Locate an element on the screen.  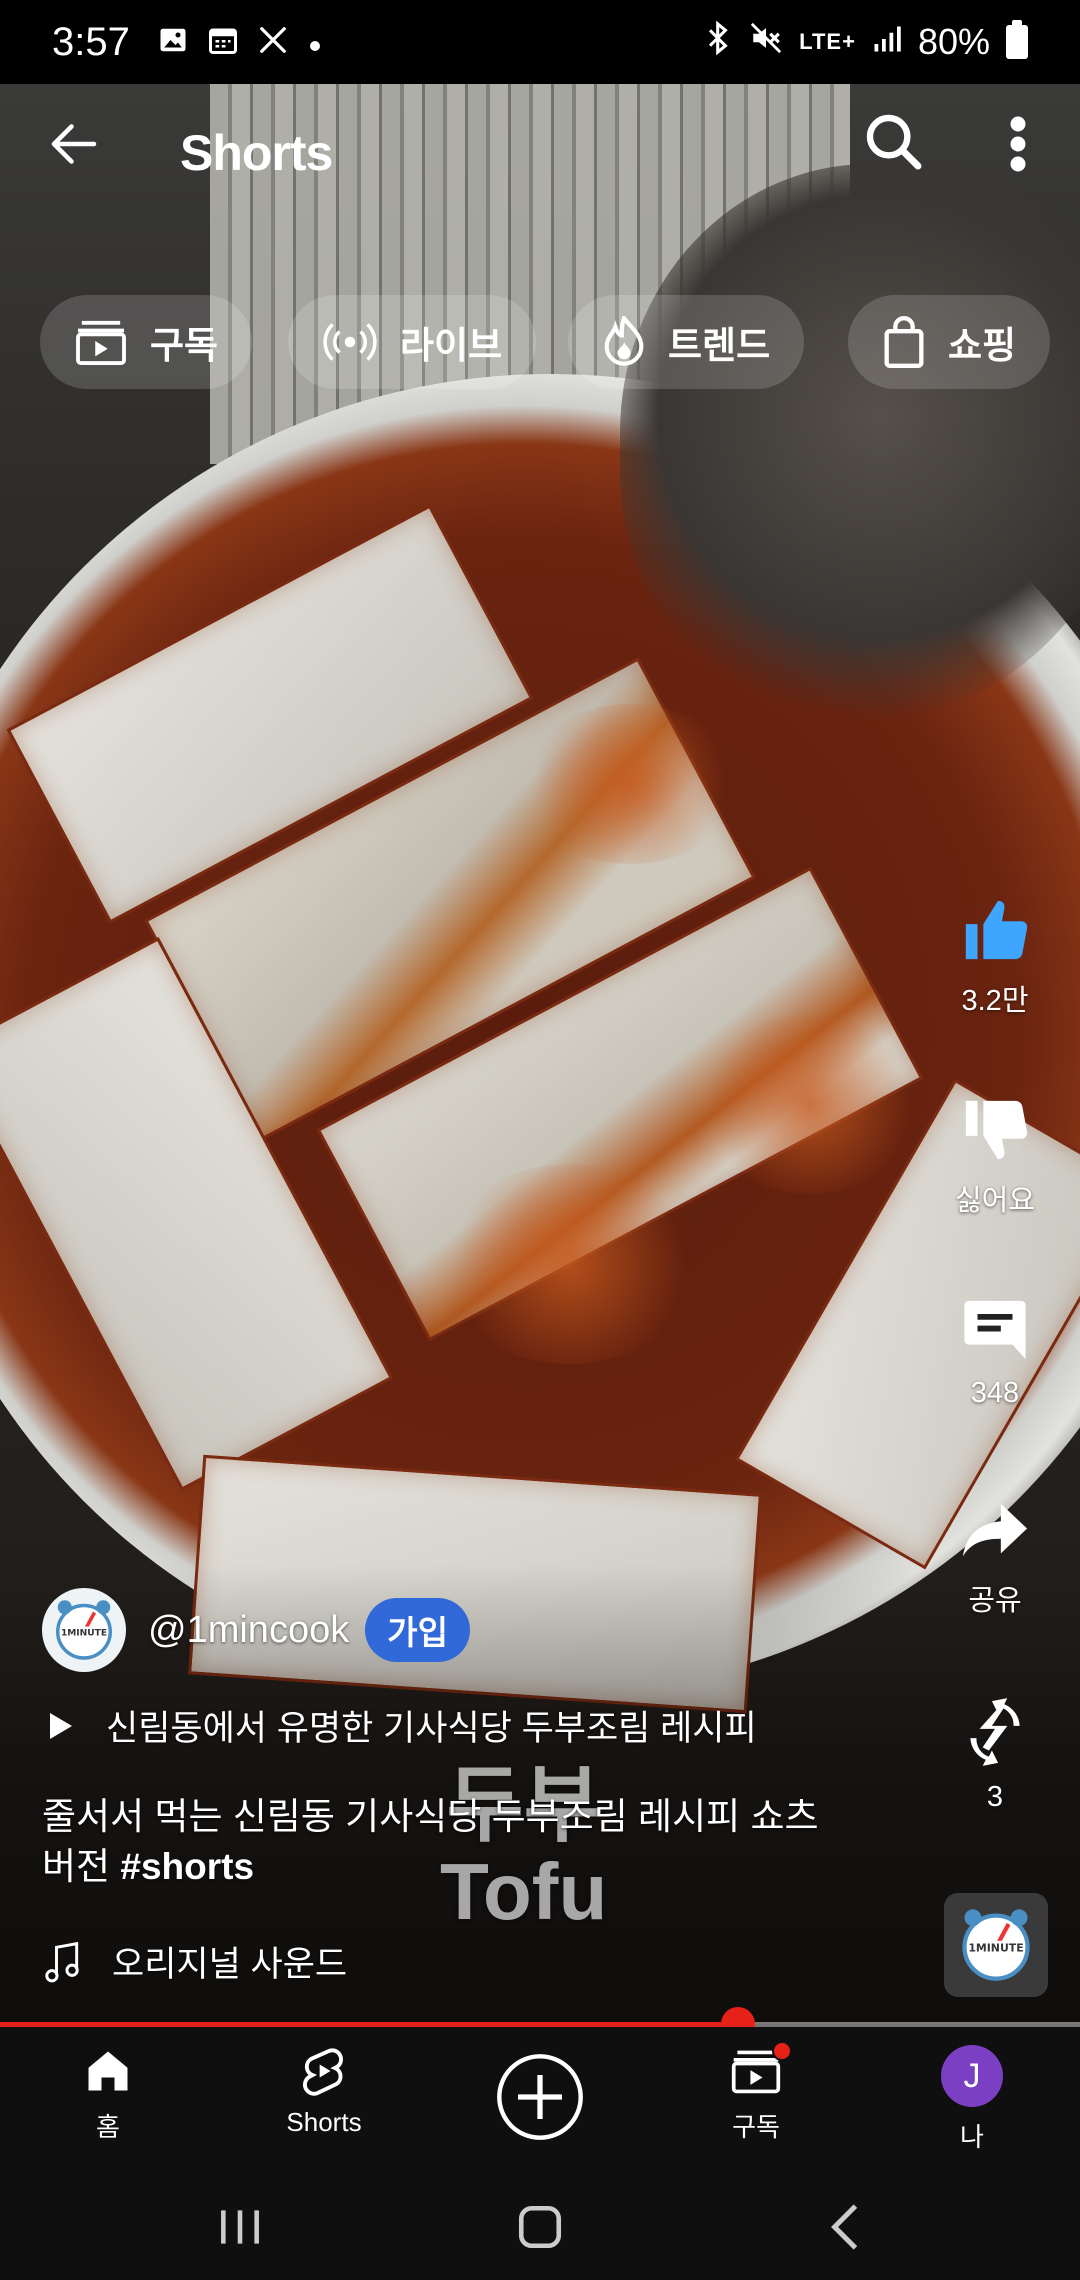
search-icon is located at coordinates (894, 142).